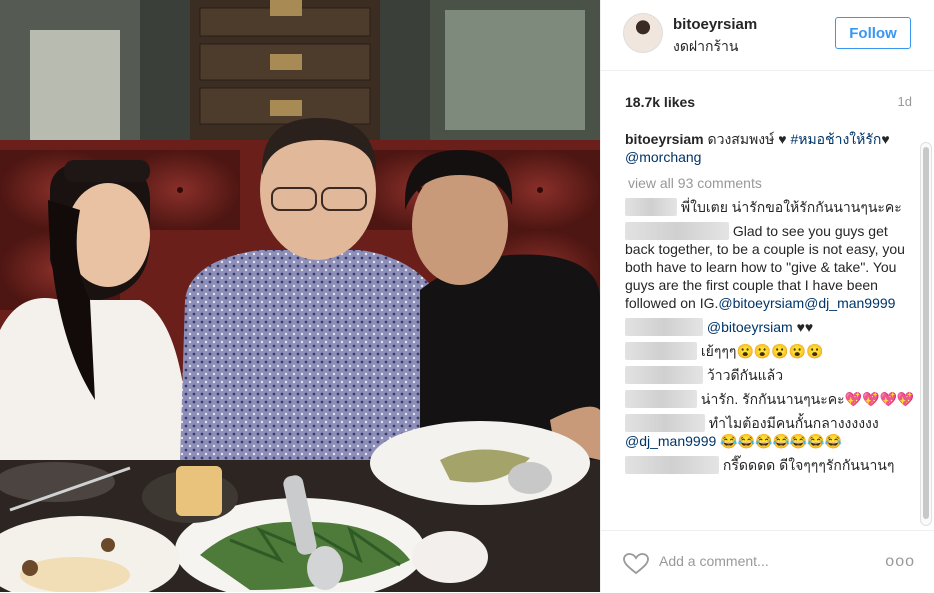 This screenshot has height=593, width=934. What do you see at coordinates (660, 102) in the screenshot?
I see `likes-count: 18.7k likes` at bounding box center [660, 102].